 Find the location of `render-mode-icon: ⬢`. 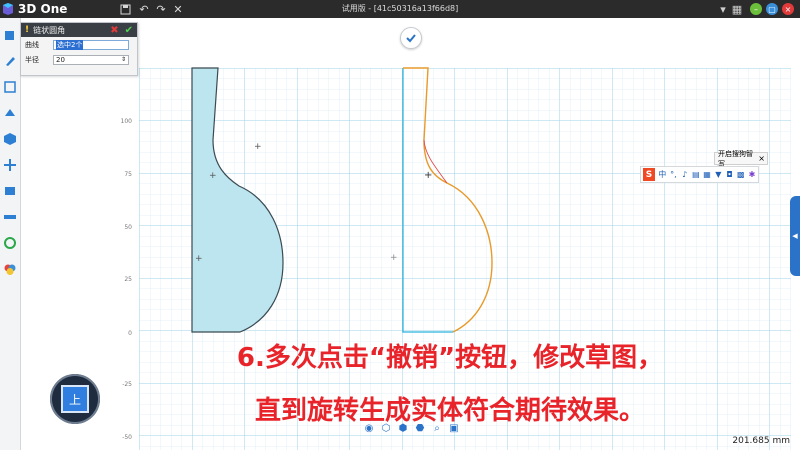

render-mode-icon: ⬢ is located at coordinates (403, 428).